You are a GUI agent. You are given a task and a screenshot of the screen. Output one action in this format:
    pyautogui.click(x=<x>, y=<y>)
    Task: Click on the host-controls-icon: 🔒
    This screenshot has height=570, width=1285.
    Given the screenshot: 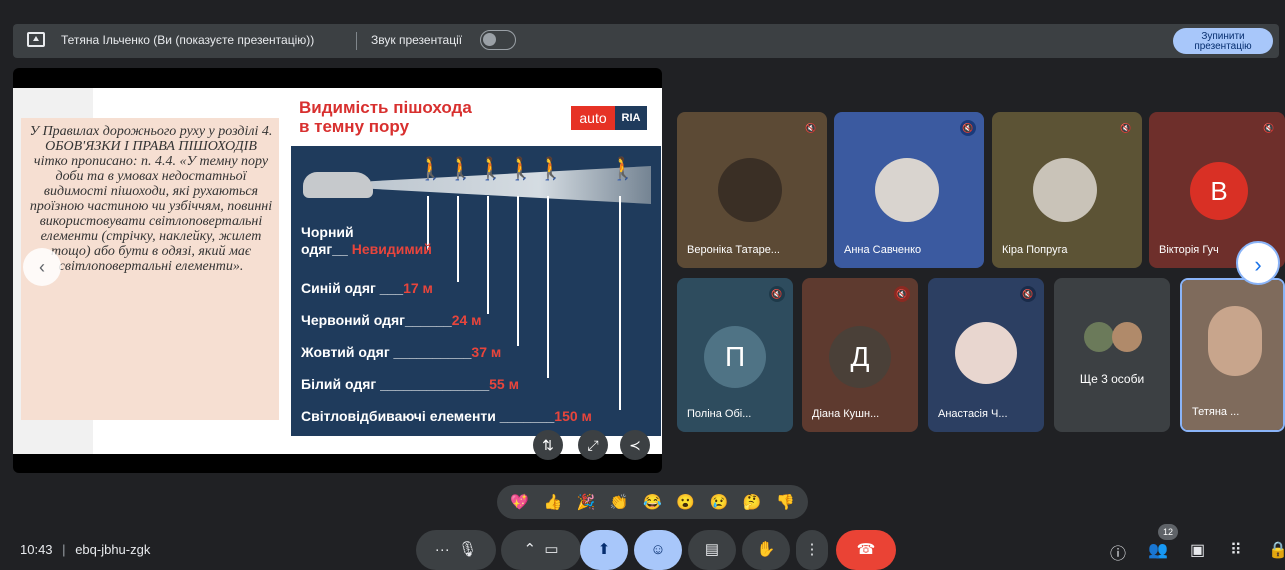 What is the action you would take?
    pyautogui.click(x=1276, y=550)
    